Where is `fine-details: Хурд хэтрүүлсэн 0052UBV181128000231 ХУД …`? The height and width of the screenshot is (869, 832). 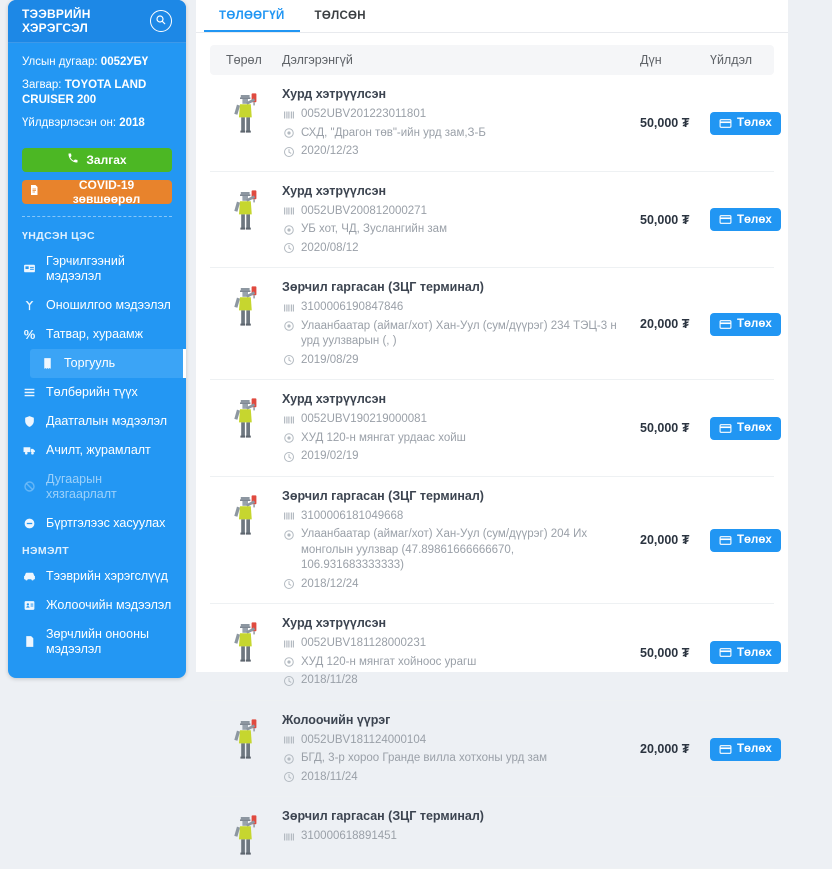
fine-details: Хурд хэтрүүлсэн 0052UBV181128000231 ХУД … is located at coordinates (456, 652).